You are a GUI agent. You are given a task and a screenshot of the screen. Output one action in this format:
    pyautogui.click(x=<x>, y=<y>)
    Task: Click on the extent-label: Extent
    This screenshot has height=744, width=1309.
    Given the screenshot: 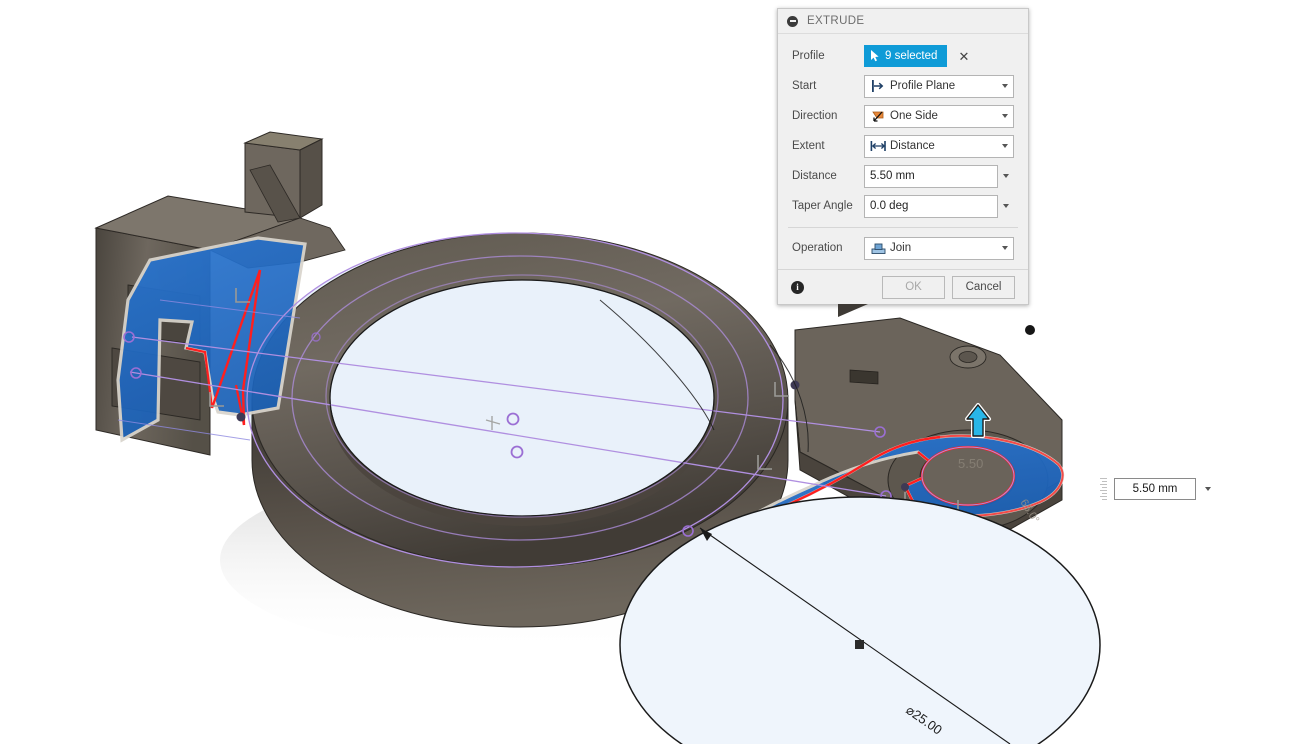 What is the action you would take?
    pyautogui.click(x=808, y=146)
    